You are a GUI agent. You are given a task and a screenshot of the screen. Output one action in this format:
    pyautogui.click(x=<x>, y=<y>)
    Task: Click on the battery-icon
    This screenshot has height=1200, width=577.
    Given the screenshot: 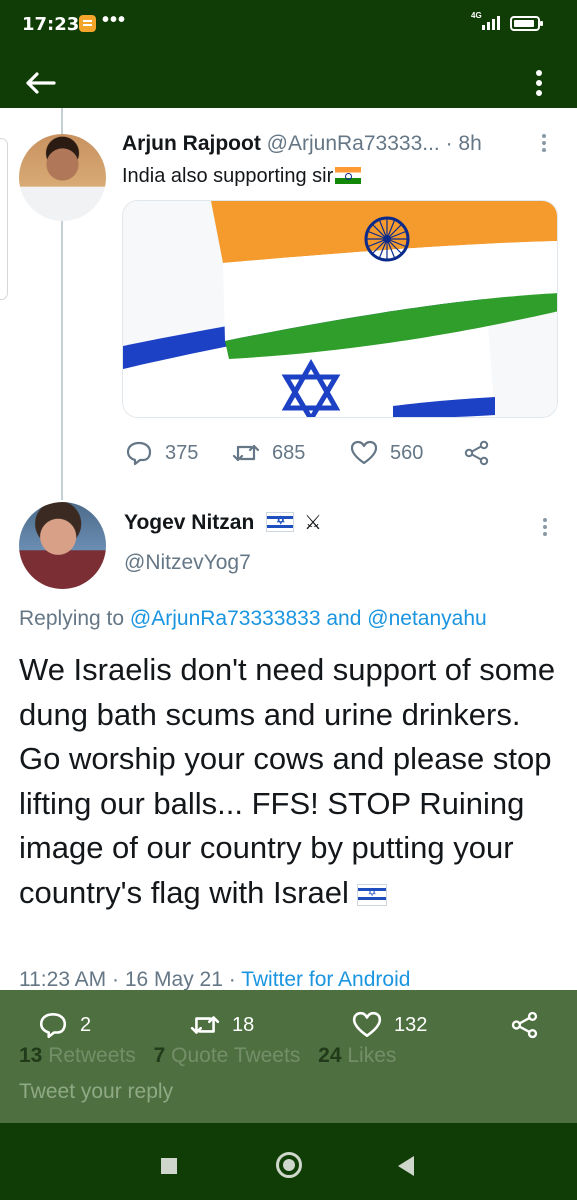 What is the action you would take?
    pyautogui.click(x=526, y=23)
    